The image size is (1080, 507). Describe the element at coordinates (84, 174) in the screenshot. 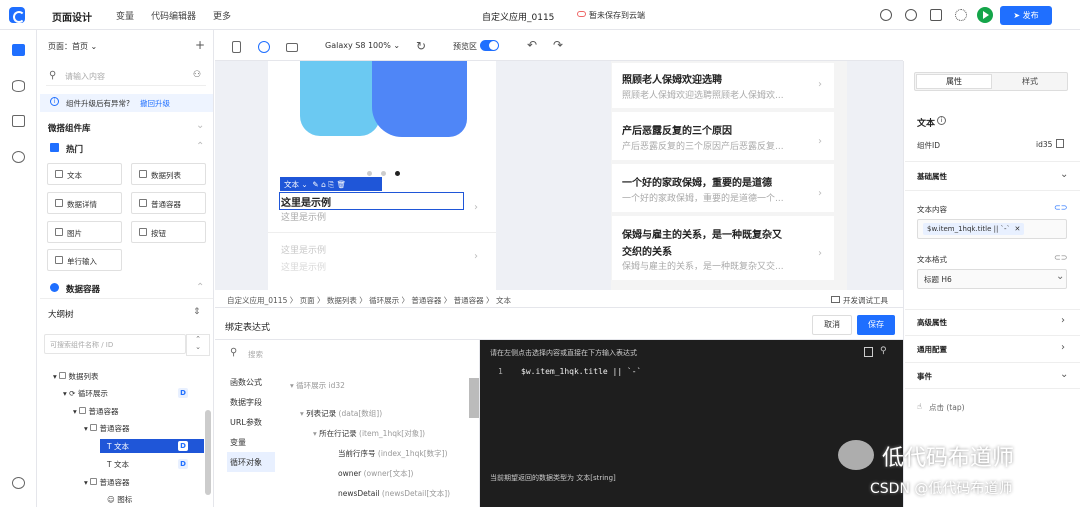

I see `component-text: 文本` at that location.